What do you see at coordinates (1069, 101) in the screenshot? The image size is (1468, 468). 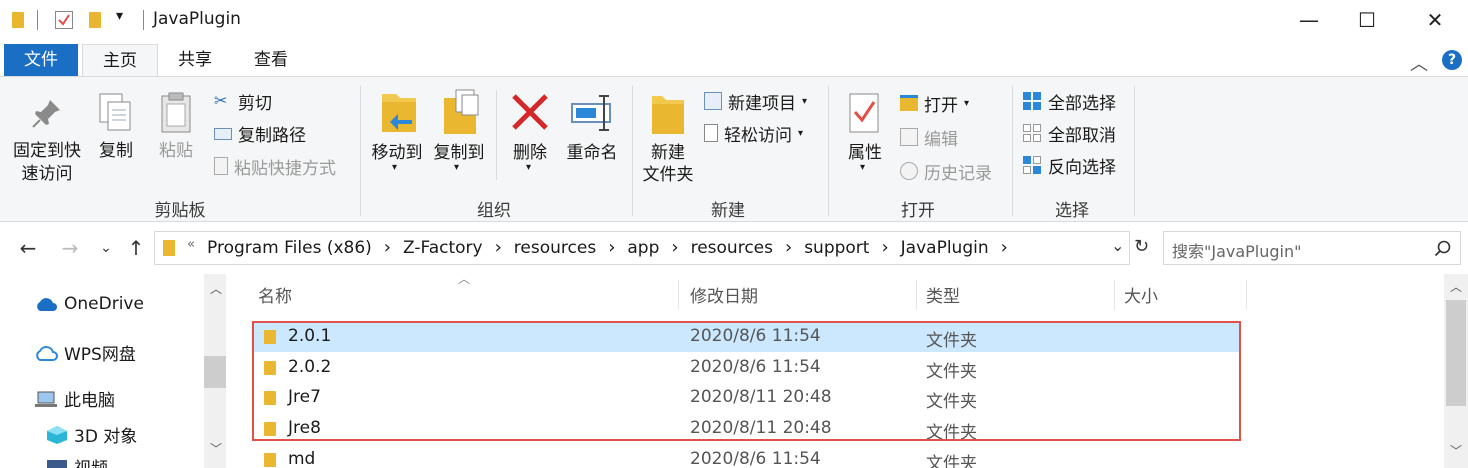 I see `select-all-button: 全部选择` at bounding box center [1069, 101].